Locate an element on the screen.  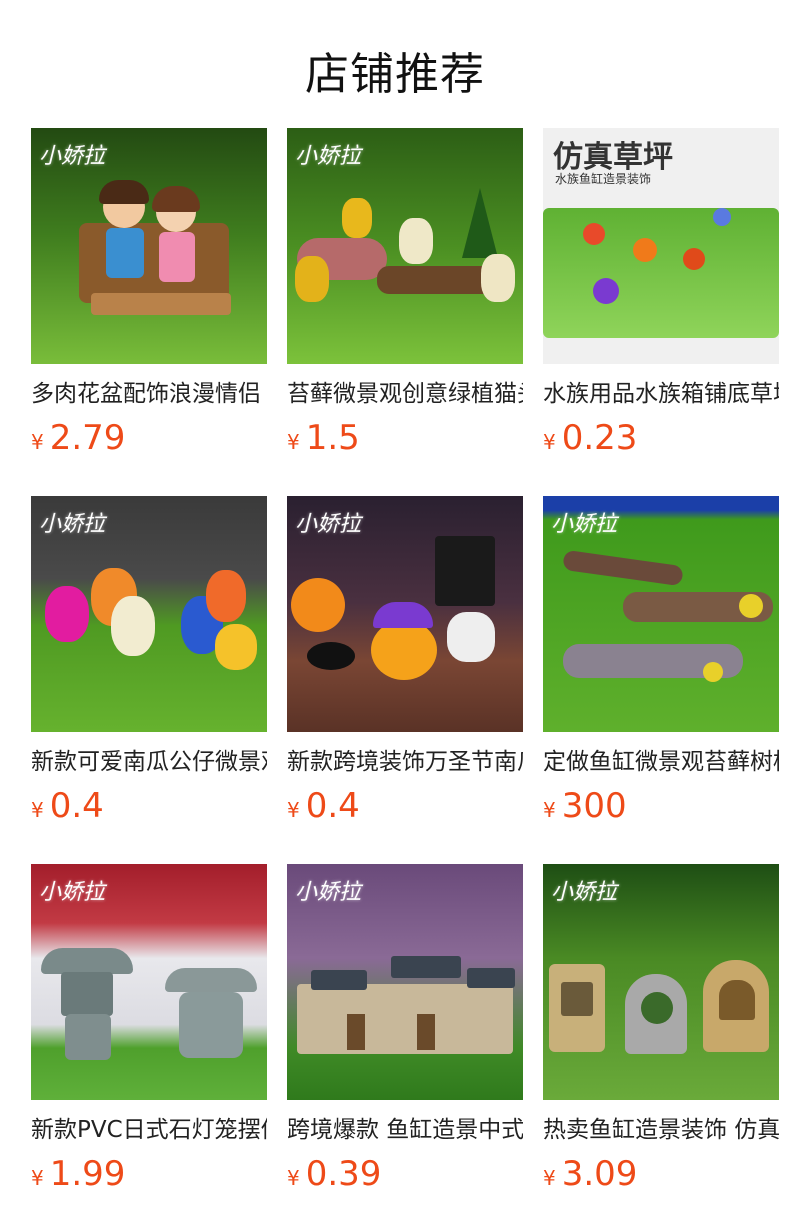
product-name: 多肉花盆配饰浪漫情侣 is located at coordinates (149, 394).